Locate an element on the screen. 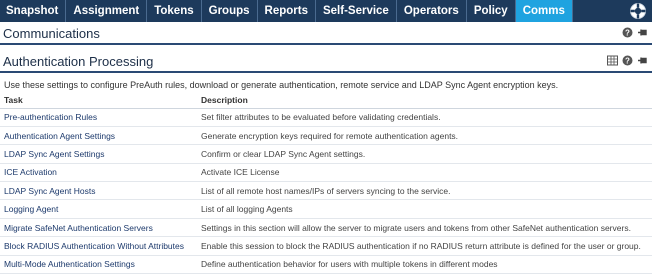 The height and width of the screenshot is (277, 652). nav-tab-tokens: Tokens is located at coordinates (174, 11).